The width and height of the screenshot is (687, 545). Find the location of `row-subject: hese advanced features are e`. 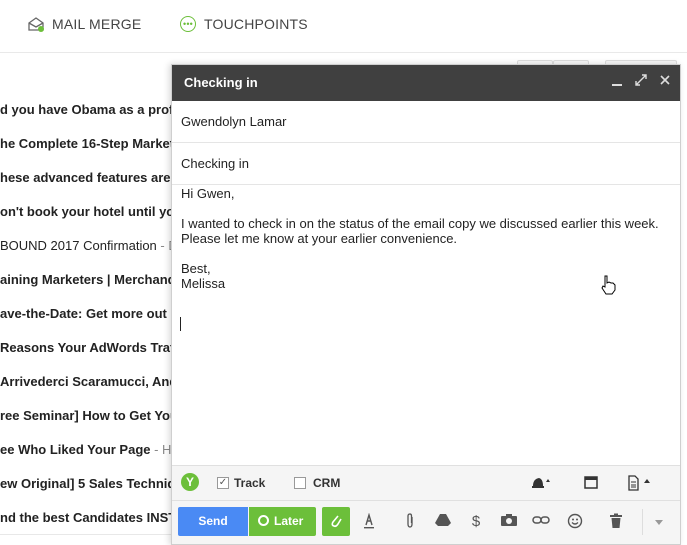

row-subject: hese advanced features are e is located at coordinates (86, 177).